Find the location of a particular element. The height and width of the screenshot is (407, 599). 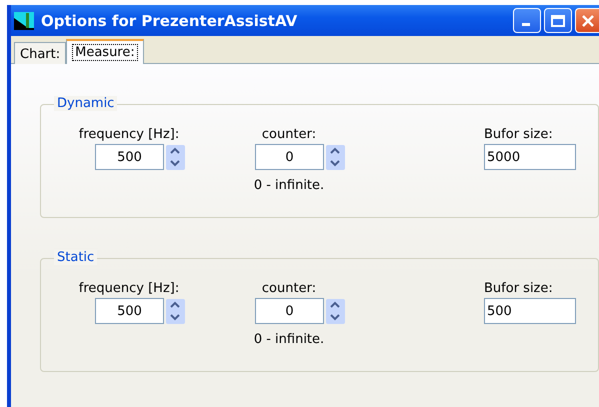

group-title: Dynamic is located at coordinates (86, 103).